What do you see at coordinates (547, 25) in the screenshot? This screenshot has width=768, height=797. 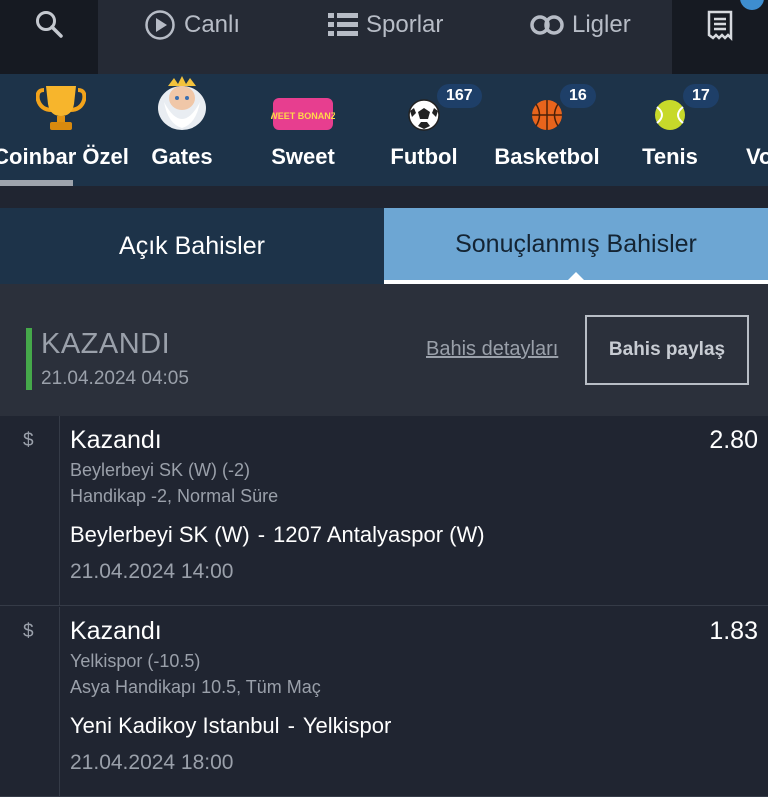 I see `link-icon` at bounding box center [547, 25].